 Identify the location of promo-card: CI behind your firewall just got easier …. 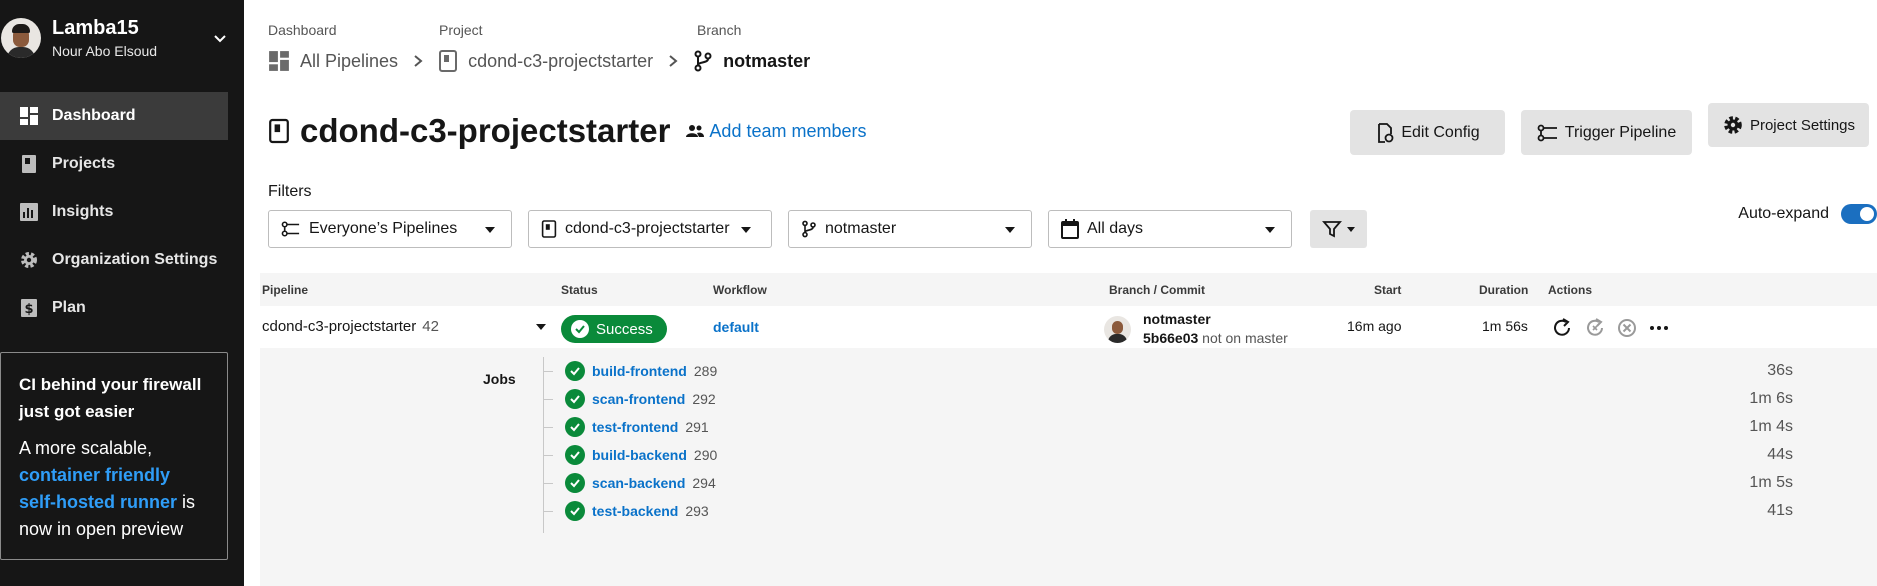
(114, 456).